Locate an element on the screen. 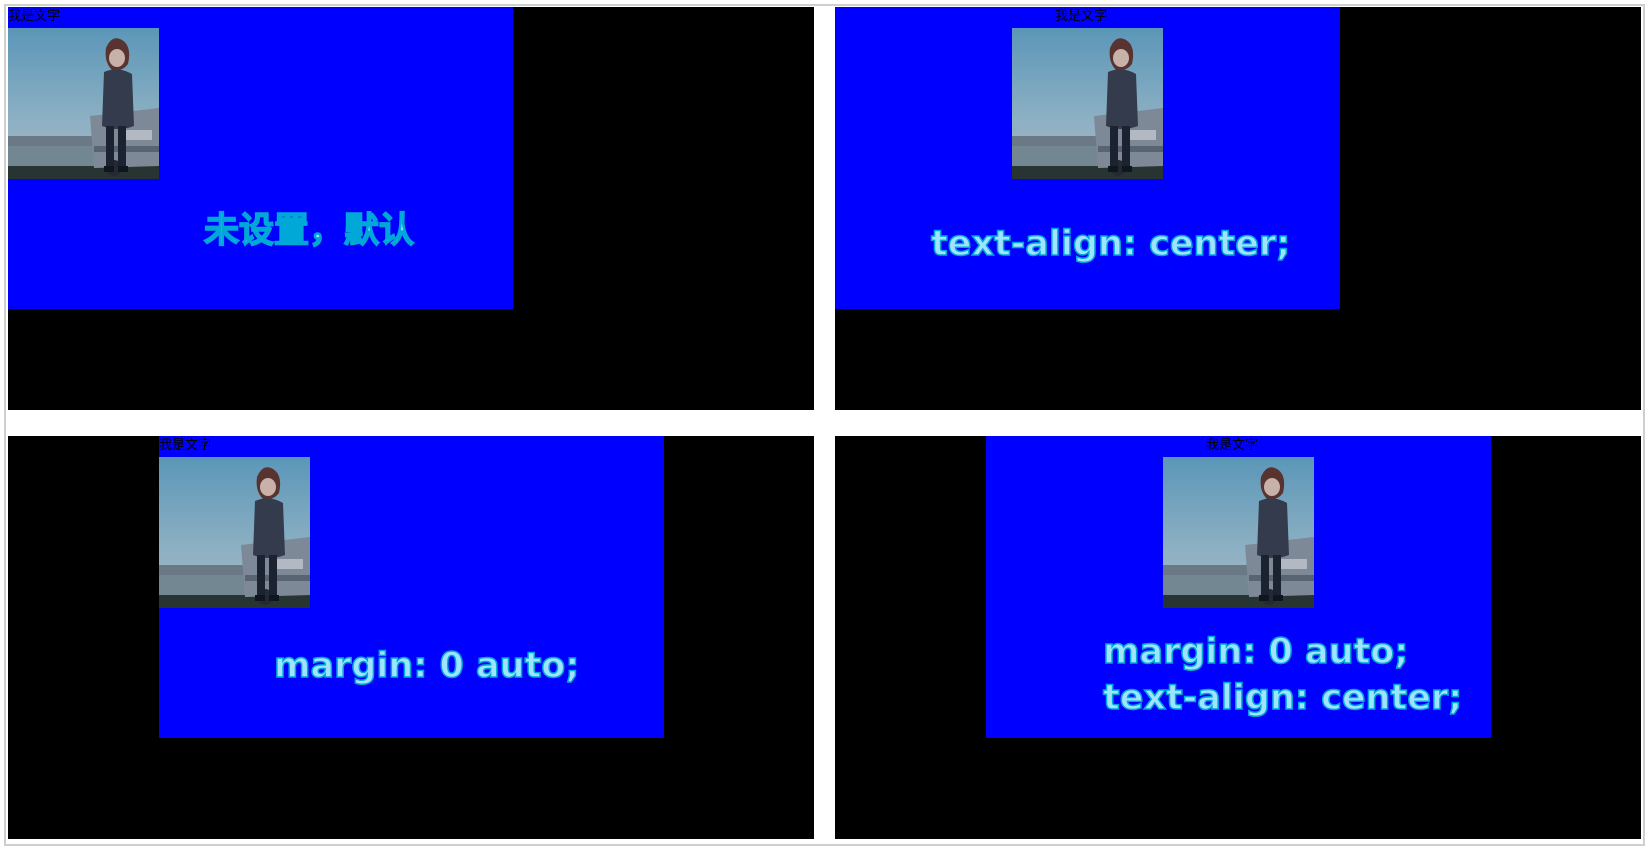 This screenshot has width=1649, height=850. caption: margin: 0 auto; text-align: center; is located at coordinates (1282, 675).